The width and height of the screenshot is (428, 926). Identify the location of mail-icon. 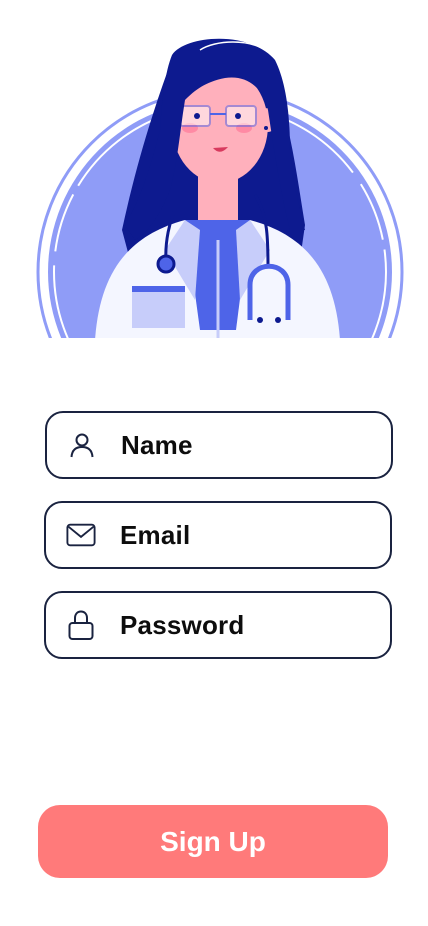
(81, 535).